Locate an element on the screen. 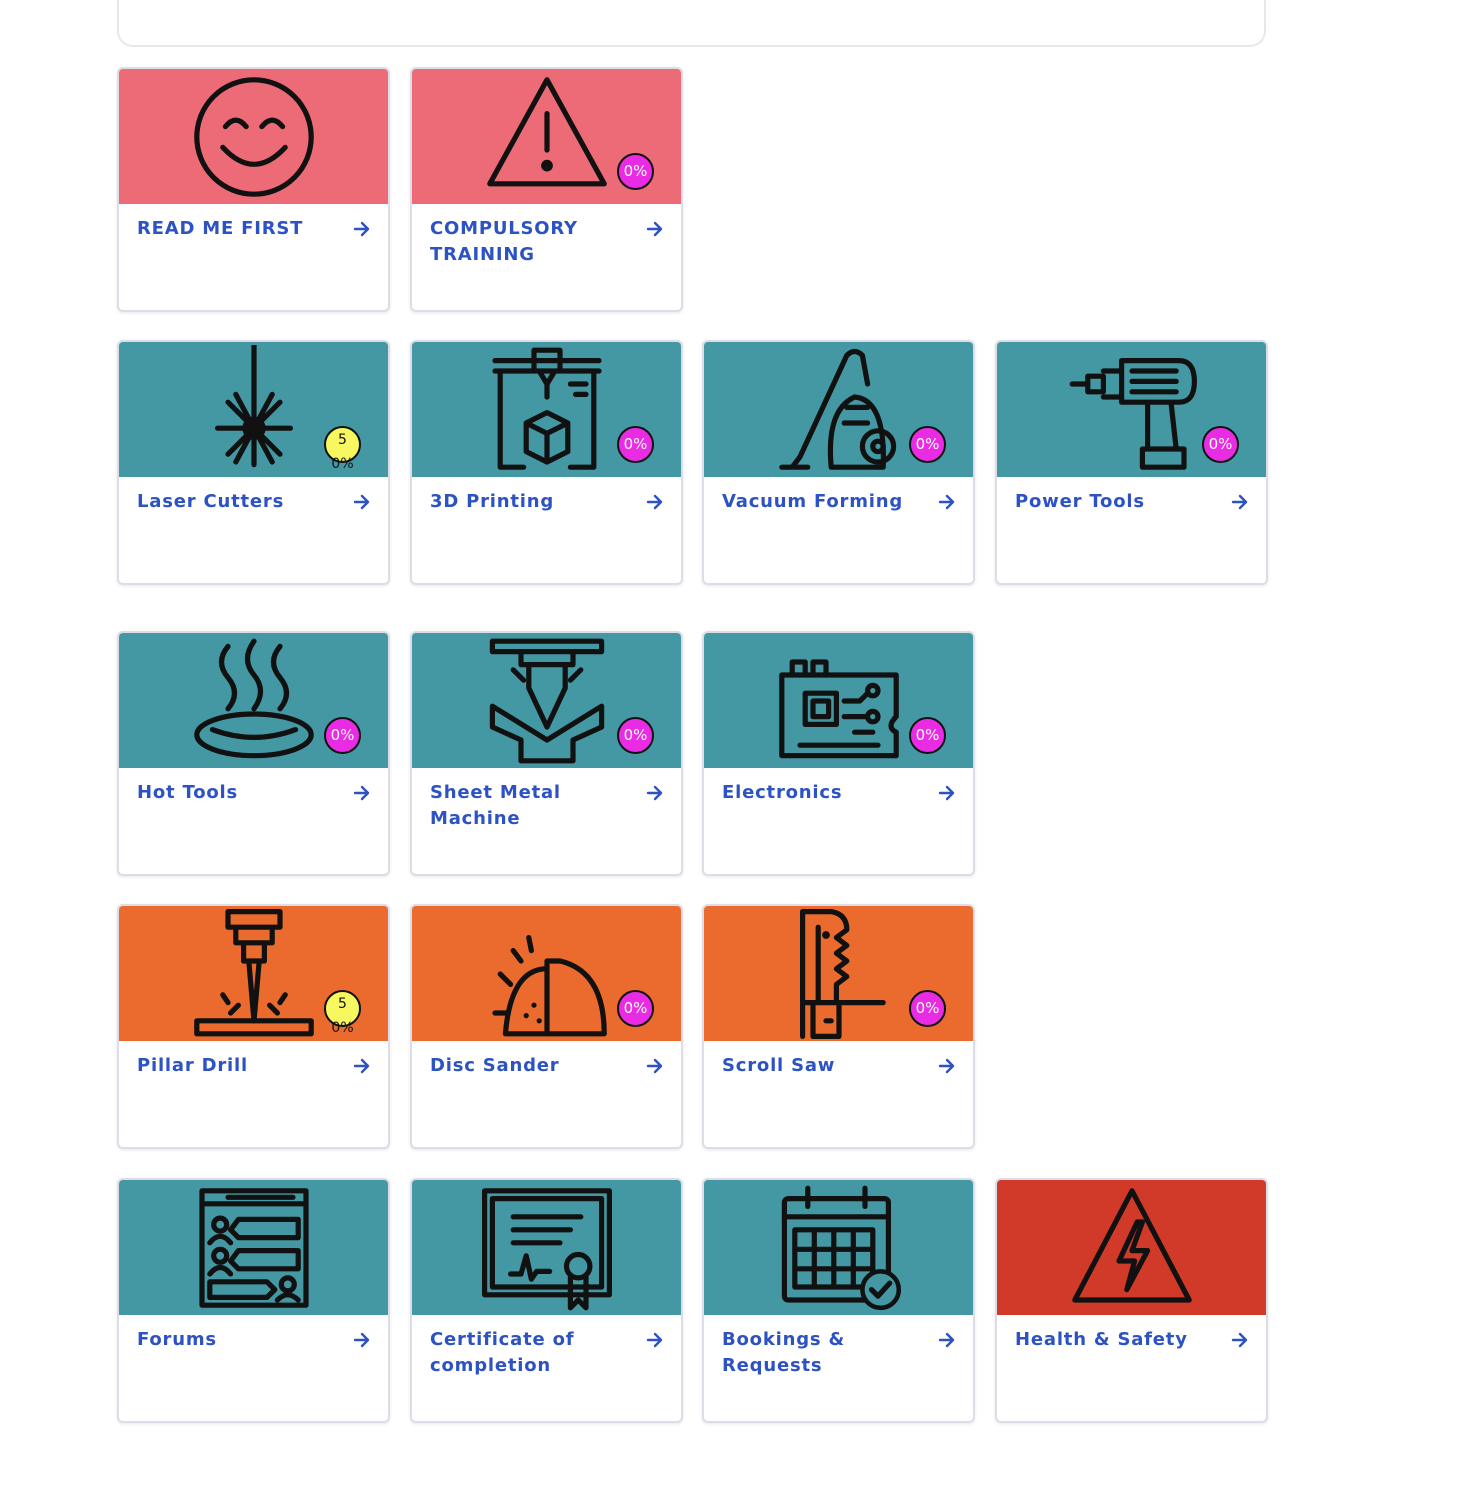 The width and height of the screenshot is (1464, 1486). tile-footer: Pillar Drill is located at coordinates (253, 1060).